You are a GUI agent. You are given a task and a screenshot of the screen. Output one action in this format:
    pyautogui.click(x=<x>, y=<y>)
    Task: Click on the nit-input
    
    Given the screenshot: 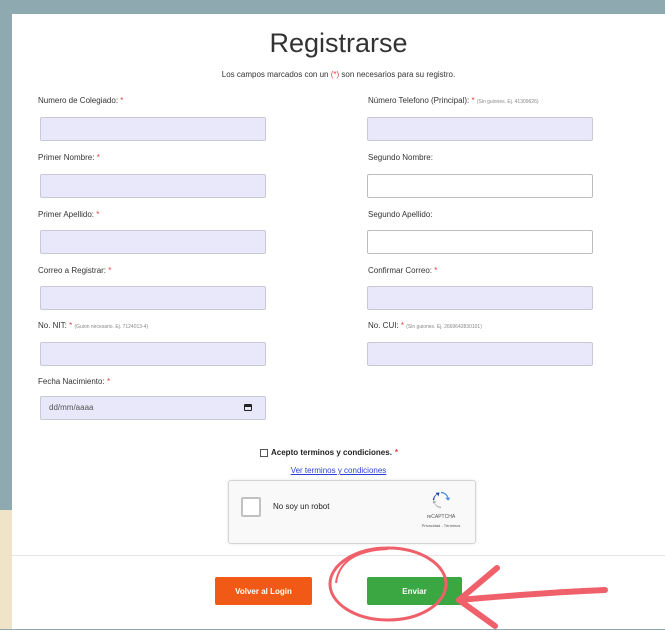 What is the action you would take?
    pyautogui.click(x=153, y=354)
    